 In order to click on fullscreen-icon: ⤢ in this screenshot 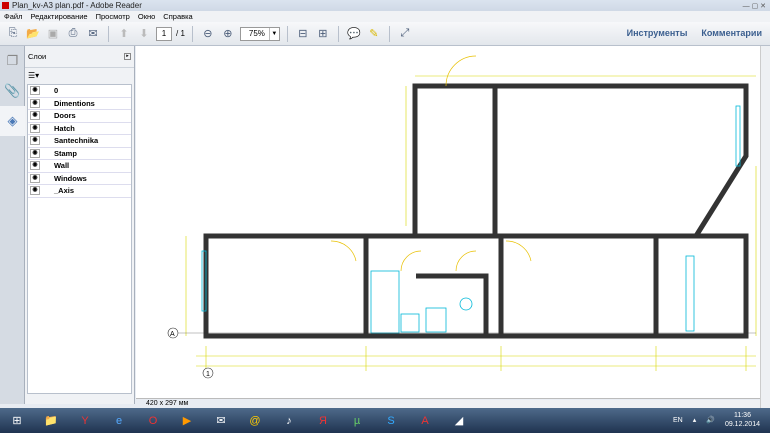, I will do `click(405, 34)`.